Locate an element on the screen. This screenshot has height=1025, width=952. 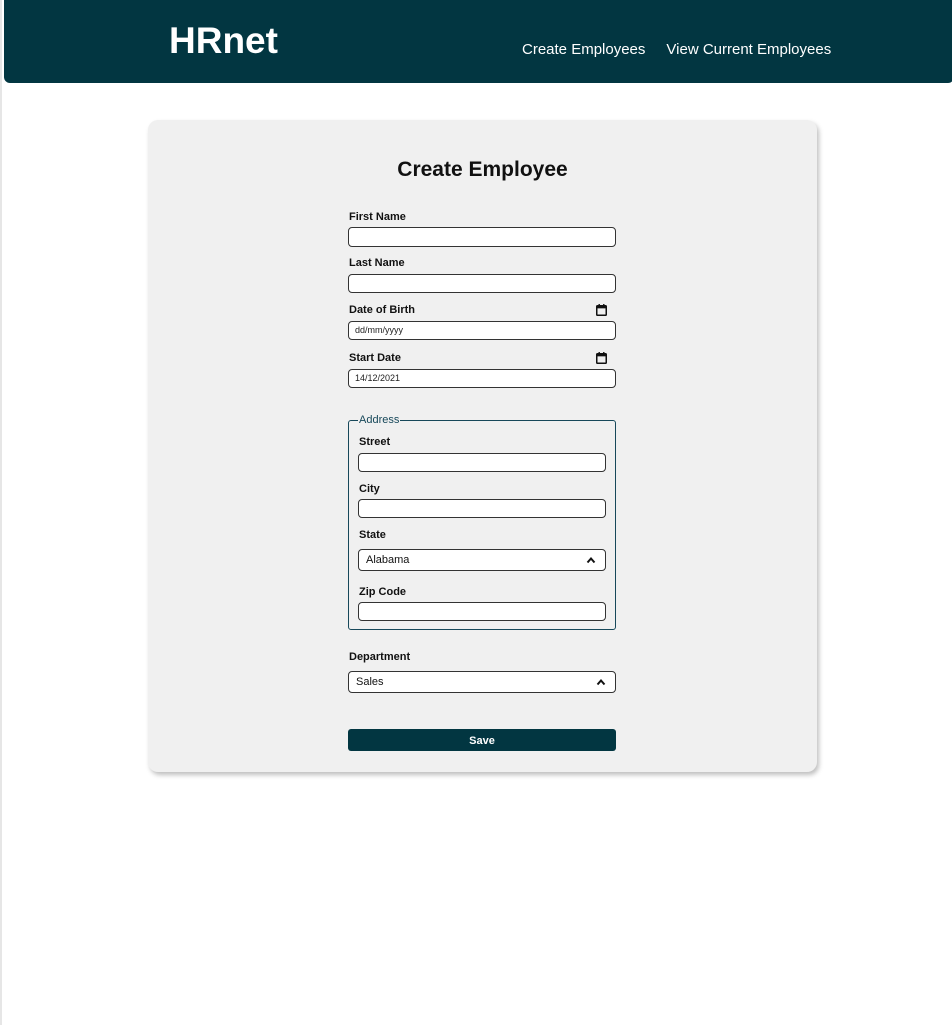
start-date-input: 14/12/2021 is located at coordinates (482, 378).